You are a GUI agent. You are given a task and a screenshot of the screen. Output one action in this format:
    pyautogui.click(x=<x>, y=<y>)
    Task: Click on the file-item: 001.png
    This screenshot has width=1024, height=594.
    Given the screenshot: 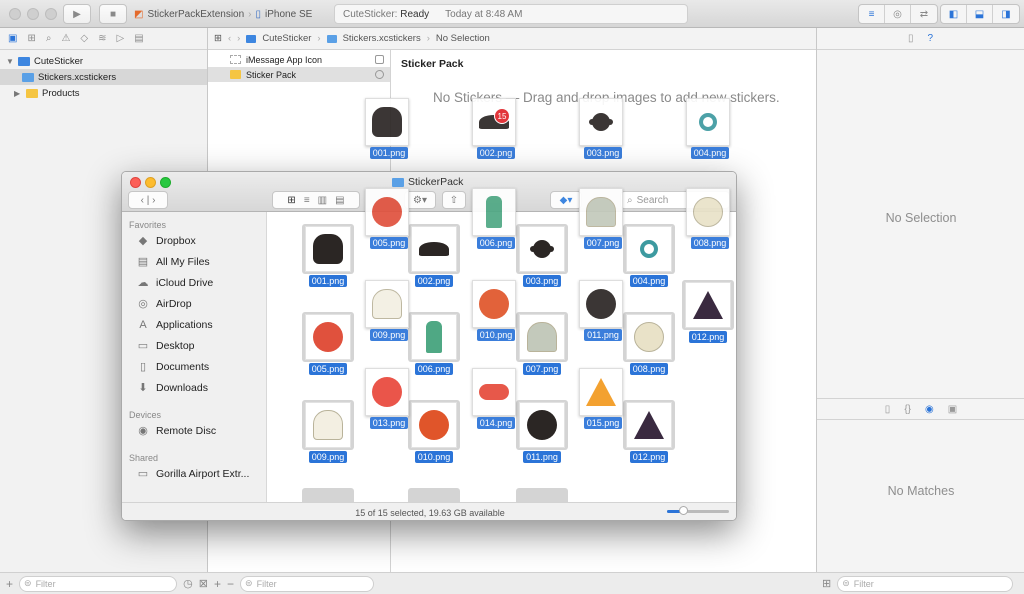 What is the action you would take?
    pyautogui.click(x=328, y=255)
    